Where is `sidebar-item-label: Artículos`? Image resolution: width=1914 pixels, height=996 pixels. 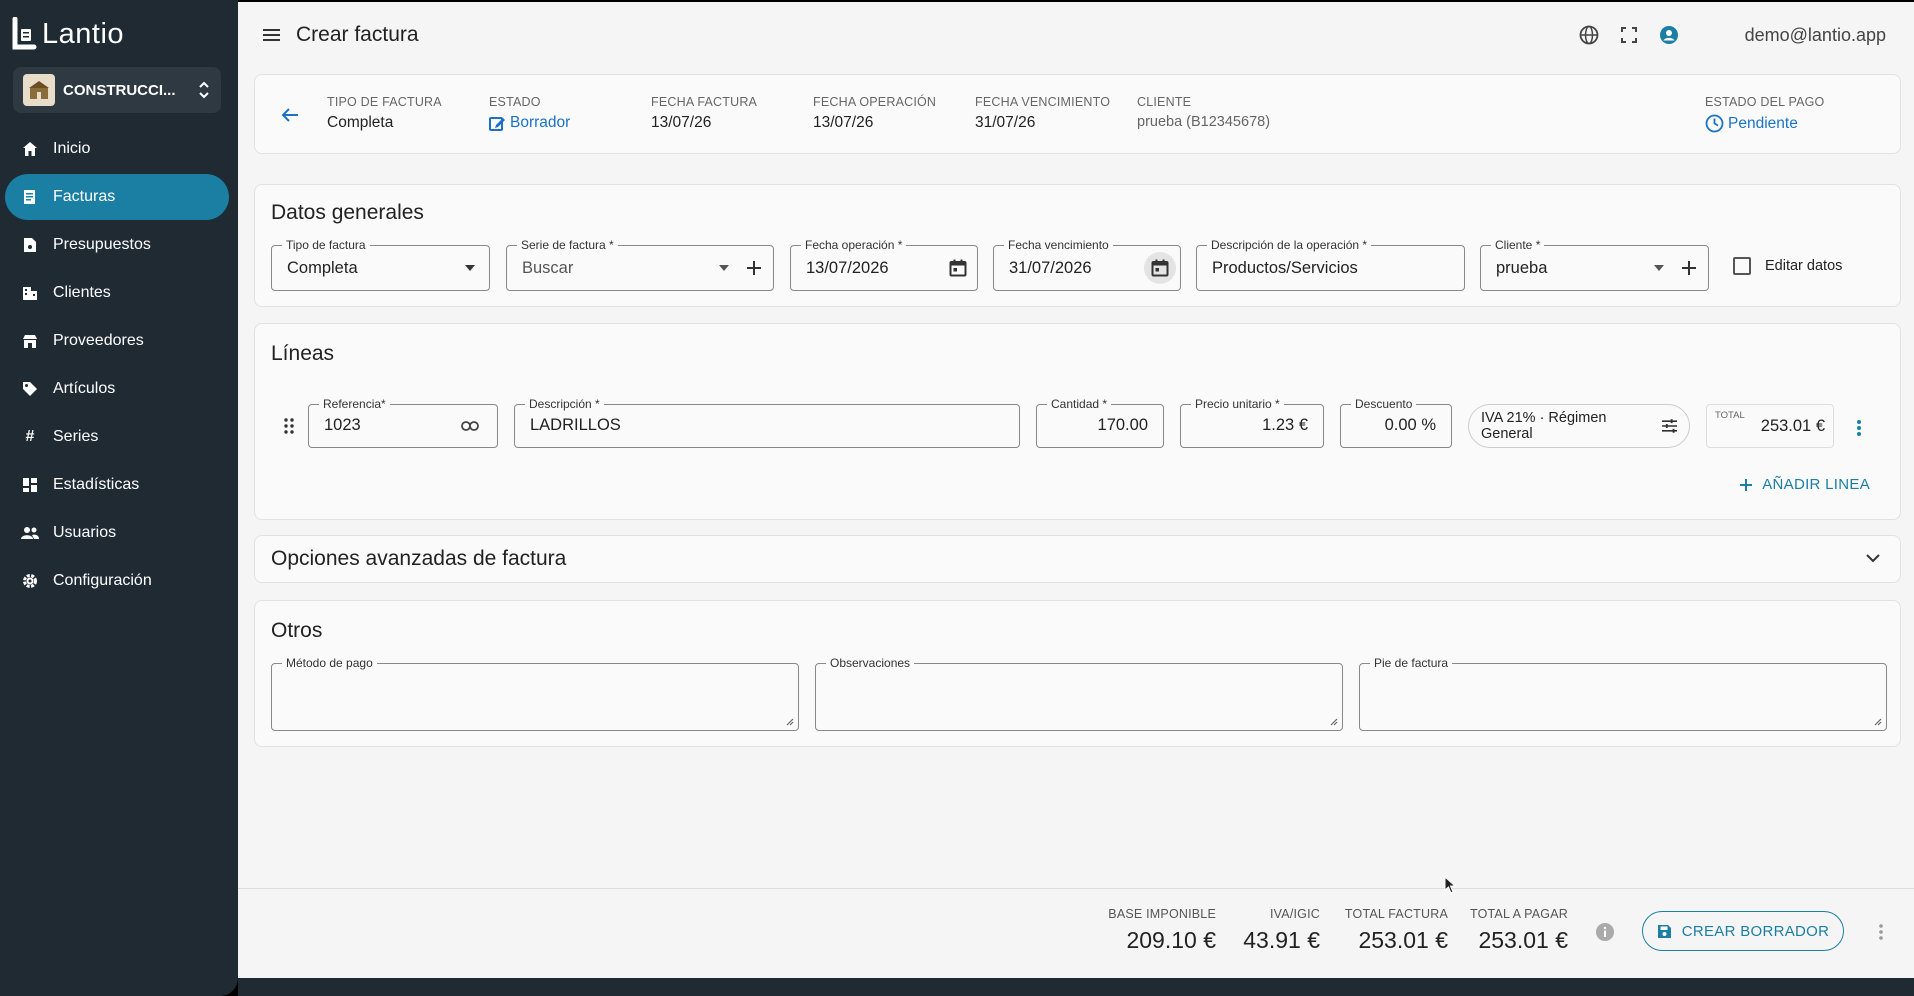 sidebar-item-label: Artículos is located at coordinates (84, 388).